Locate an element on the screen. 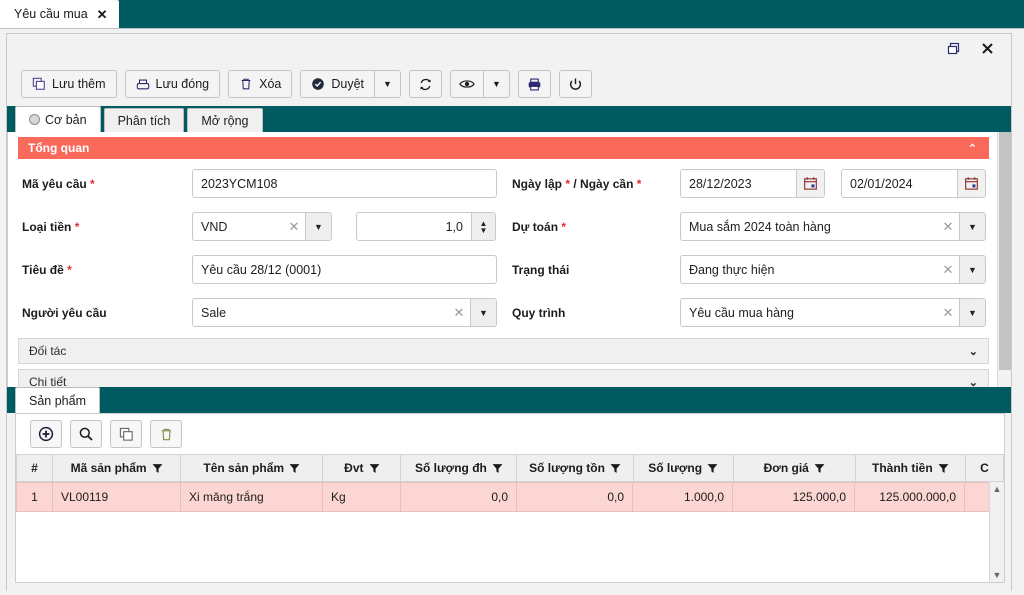 The width and height of the screenshot is (1024, 595). col-extra: C is located at coordinates (984, 468).